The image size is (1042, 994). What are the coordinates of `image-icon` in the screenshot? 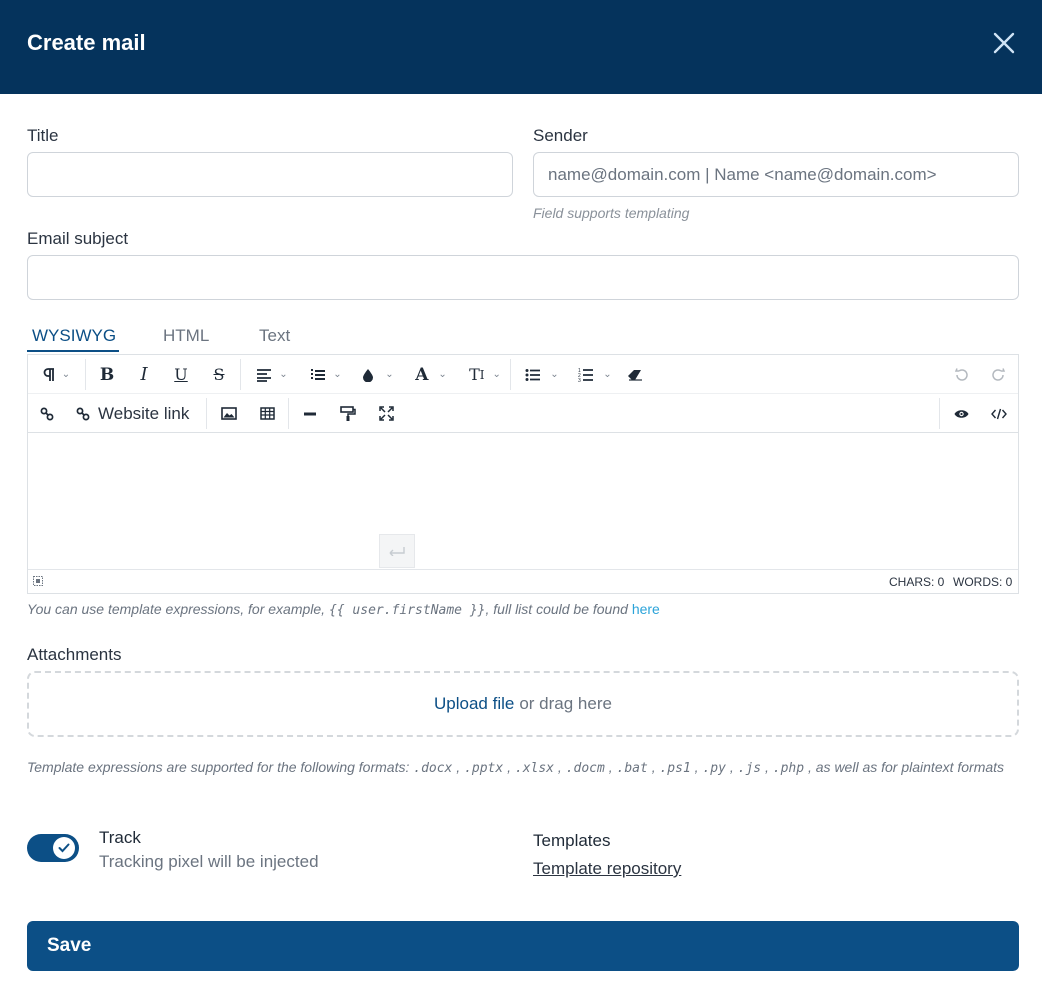 It's located at (229, 413).